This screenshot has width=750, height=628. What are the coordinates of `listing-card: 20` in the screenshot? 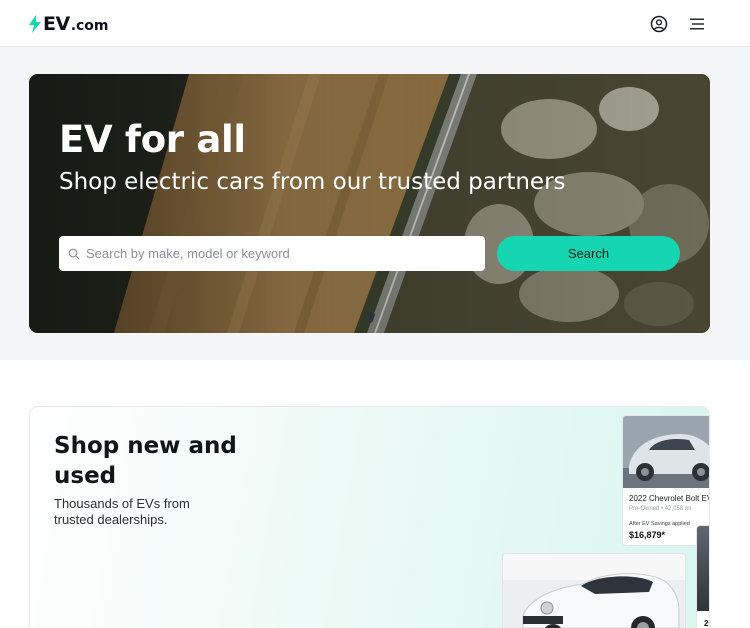 It's located at (702, 576).